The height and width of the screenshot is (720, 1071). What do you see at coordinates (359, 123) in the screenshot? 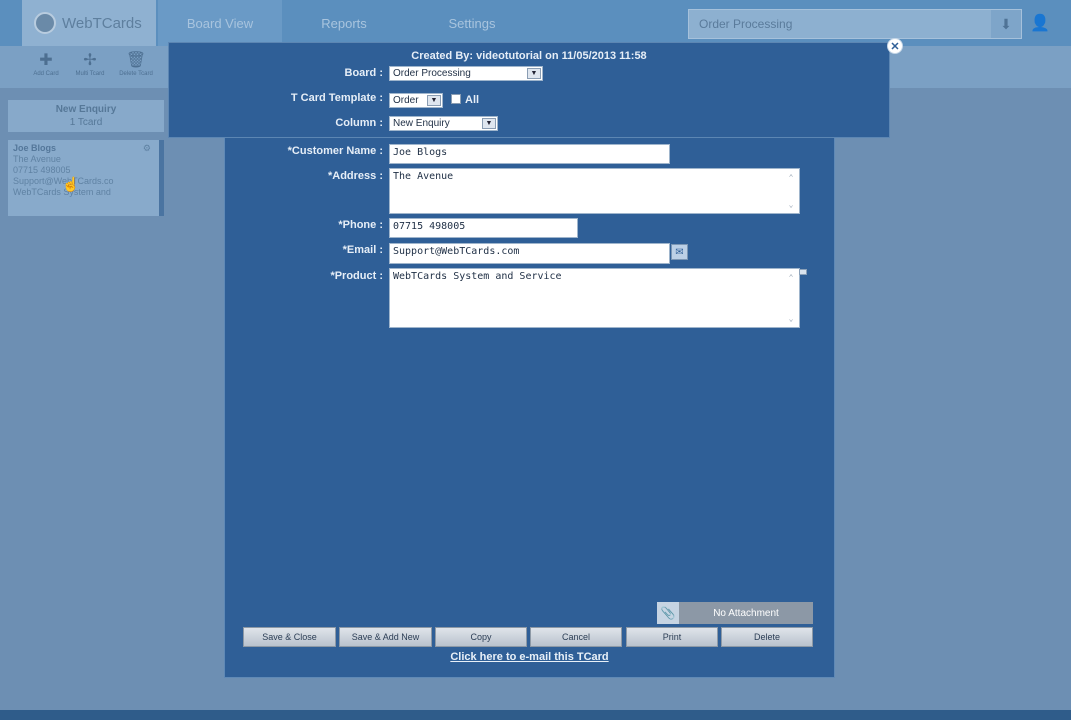
I see `column-label: Column :` at bounding box center [359, 123].